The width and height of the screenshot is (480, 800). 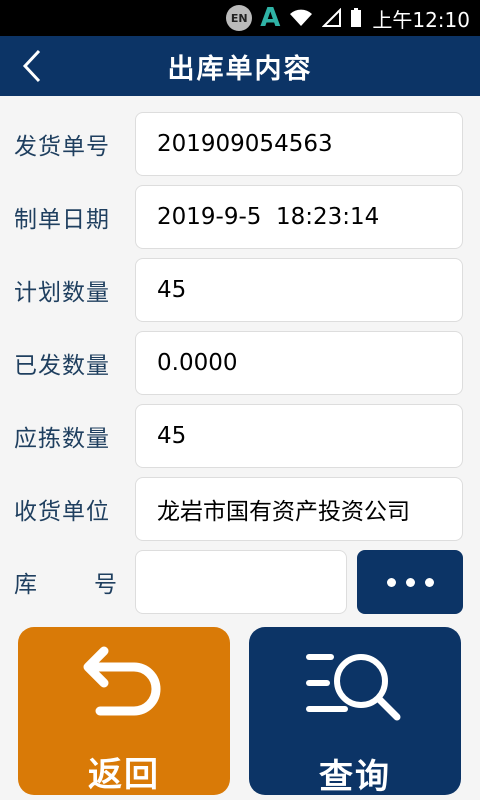 I want to click on search-list-icon, so click(x=355, y=685).